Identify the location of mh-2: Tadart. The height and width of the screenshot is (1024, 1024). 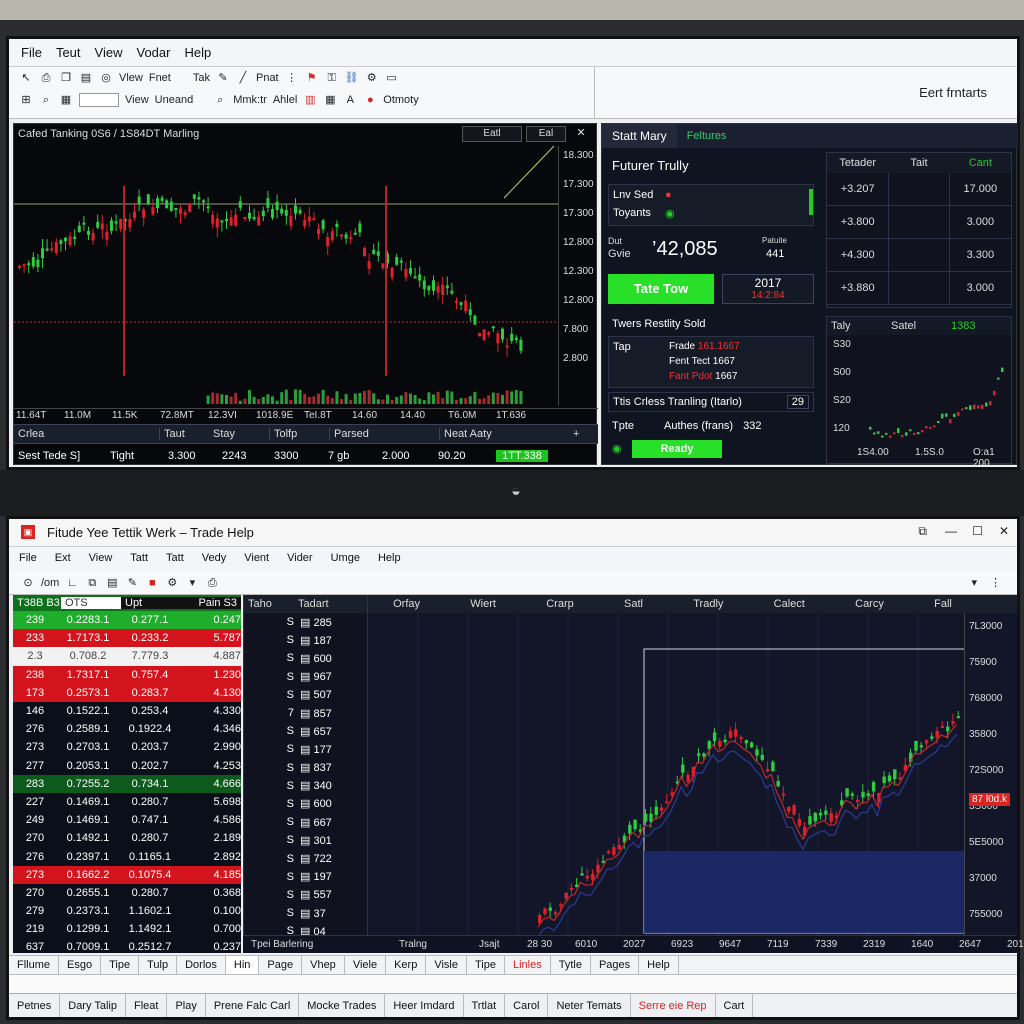
(324, 604).